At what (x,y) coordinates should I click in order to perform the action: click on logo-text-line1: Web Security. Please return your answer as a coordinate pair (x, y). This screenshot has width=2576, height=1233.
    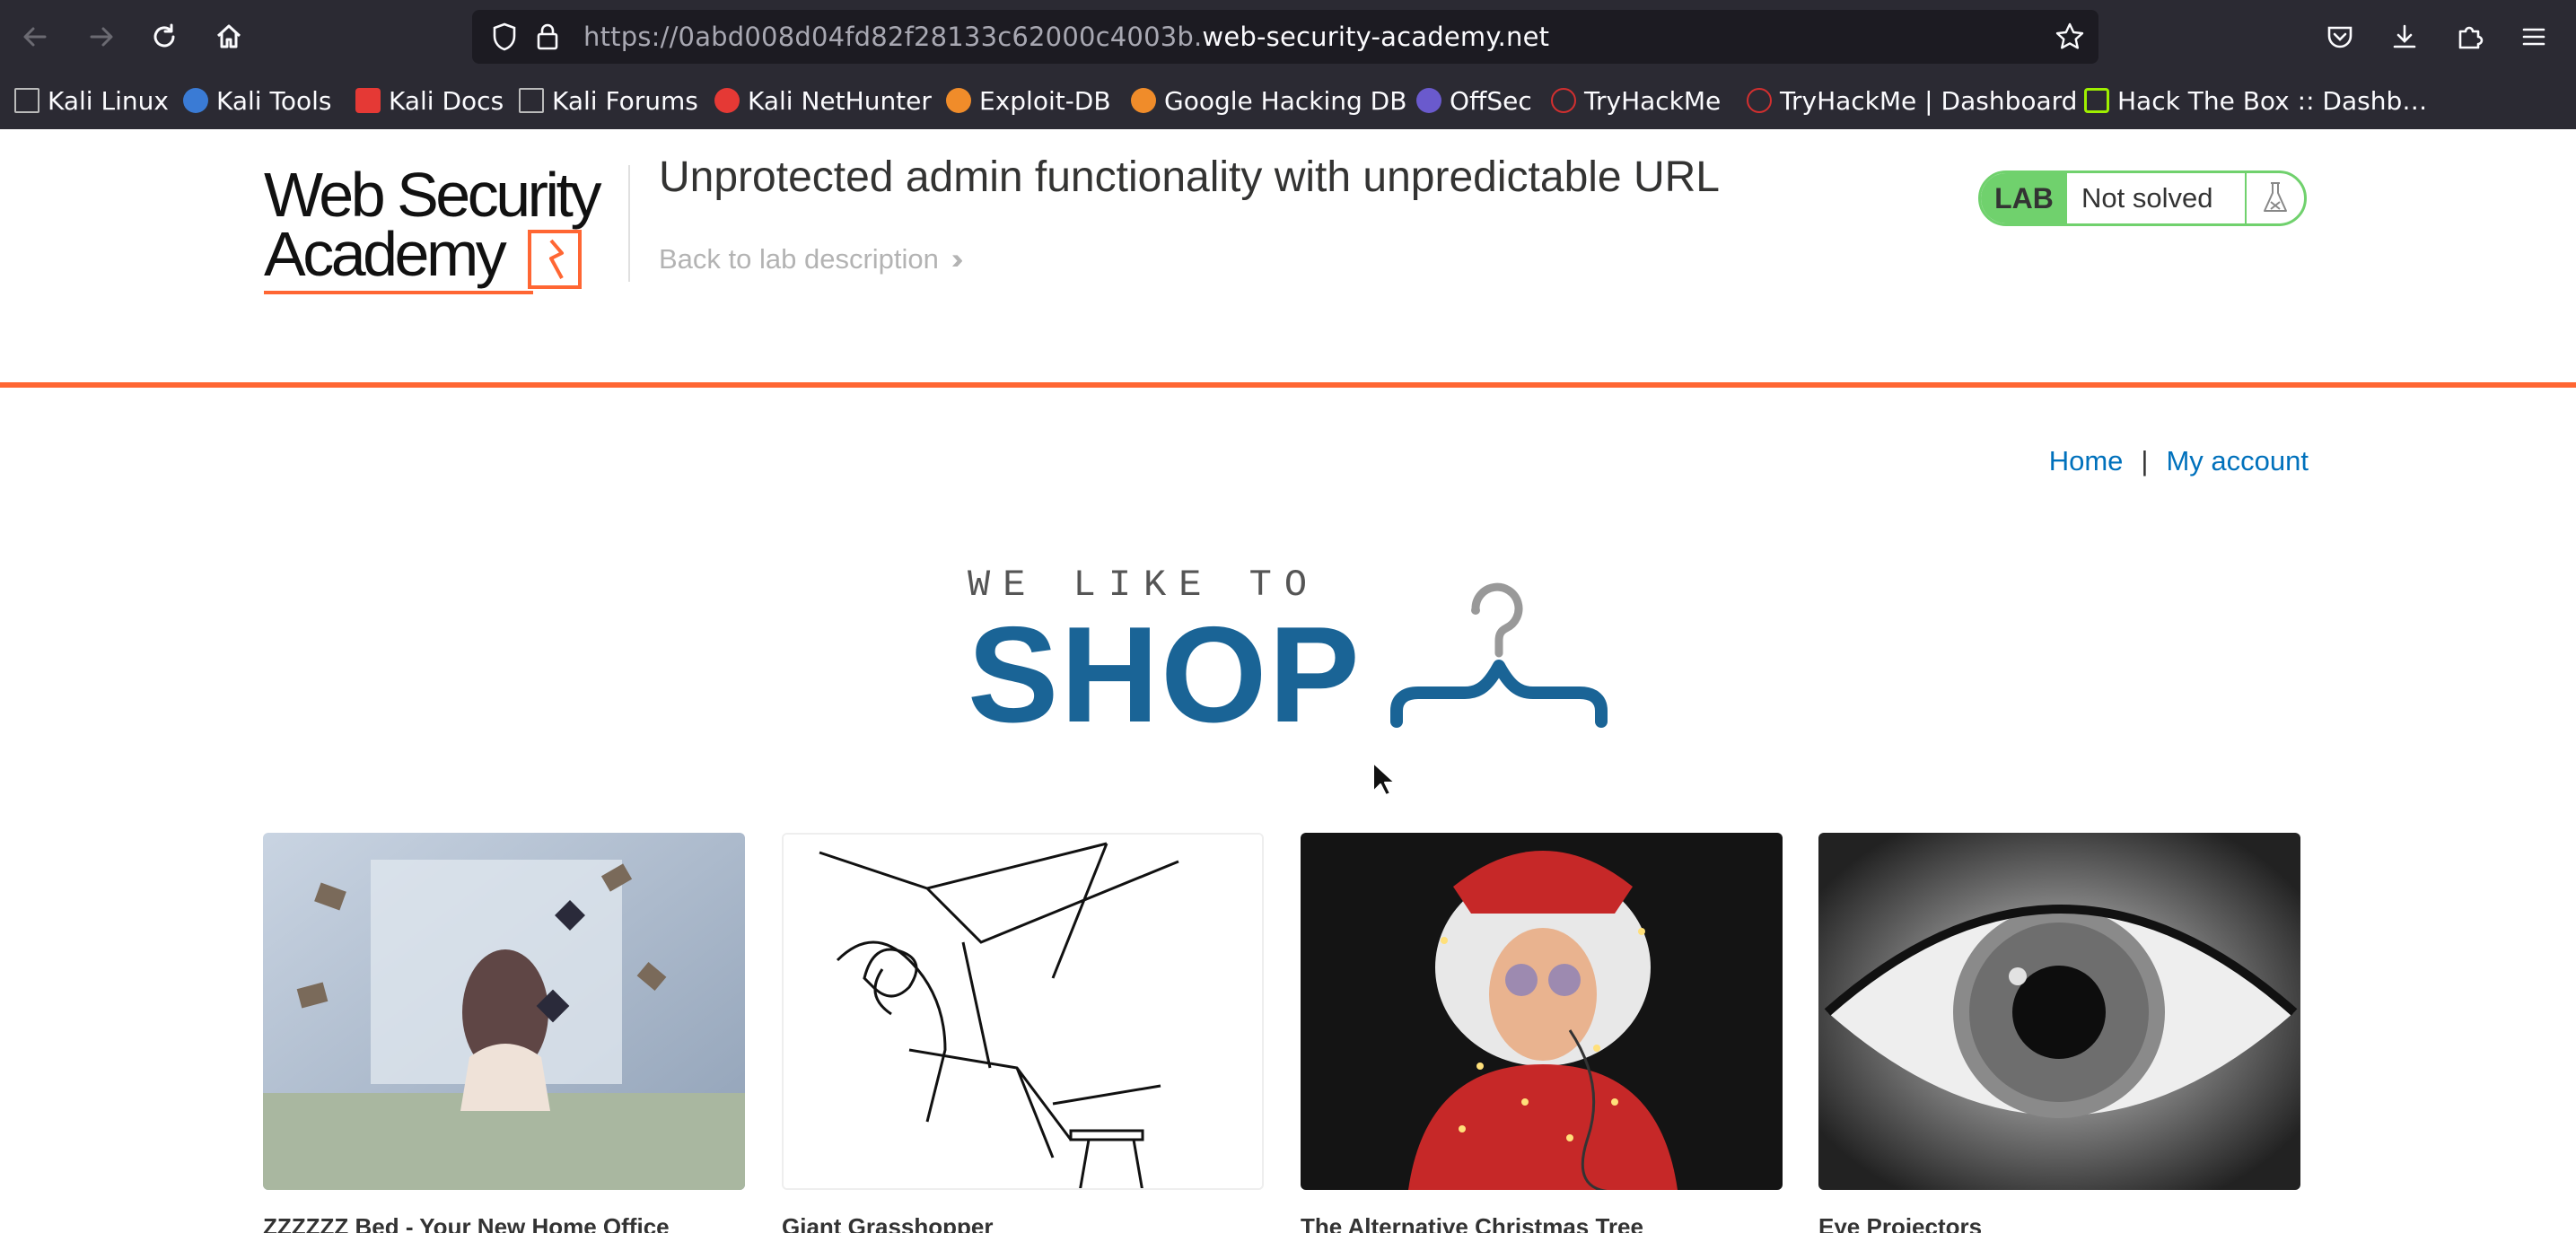
    Looking at the image, I should click on (432, 195).